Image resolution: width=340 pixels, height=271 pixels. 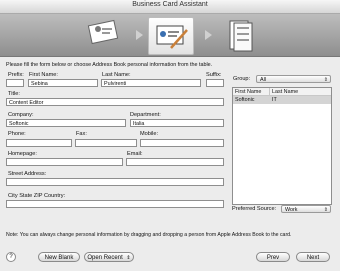 What do you see at coordinates (242, 79) in the screenshot?
I see `group-label: Group:` at bounding box center [242, 79].